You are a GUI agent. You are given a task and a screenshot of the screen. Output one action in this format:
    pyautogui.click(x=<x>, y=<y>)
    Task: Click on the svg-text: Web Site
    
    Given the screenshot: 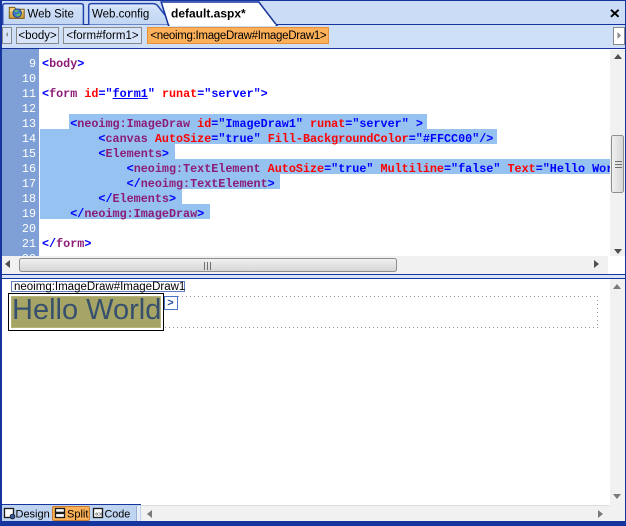 What is the action you would take?
    pyautogui.click(x=51, y=15)
    